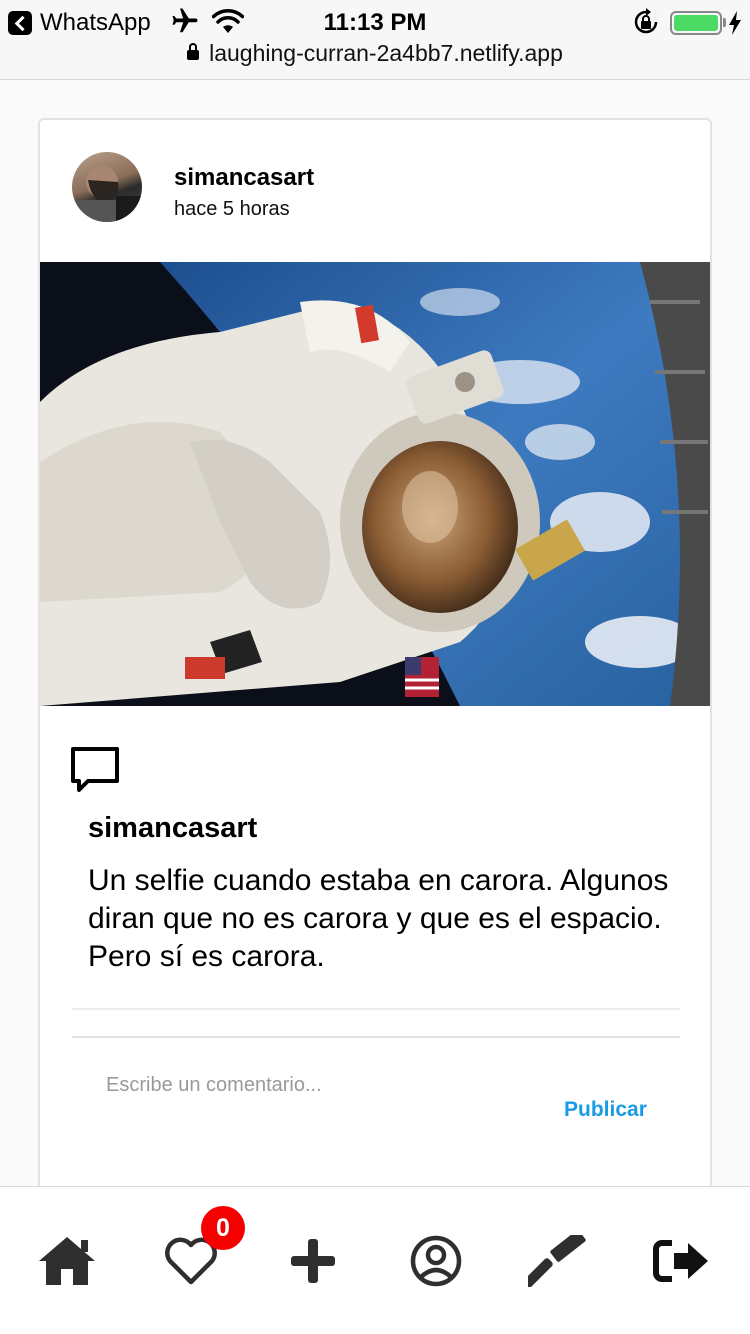 Image resolution: width=750 pixels, height=1334 pixels. Describe the element at coordinates (605, 1110) in the screenshot. I see `publish-comment-button: Publicar` at that location.